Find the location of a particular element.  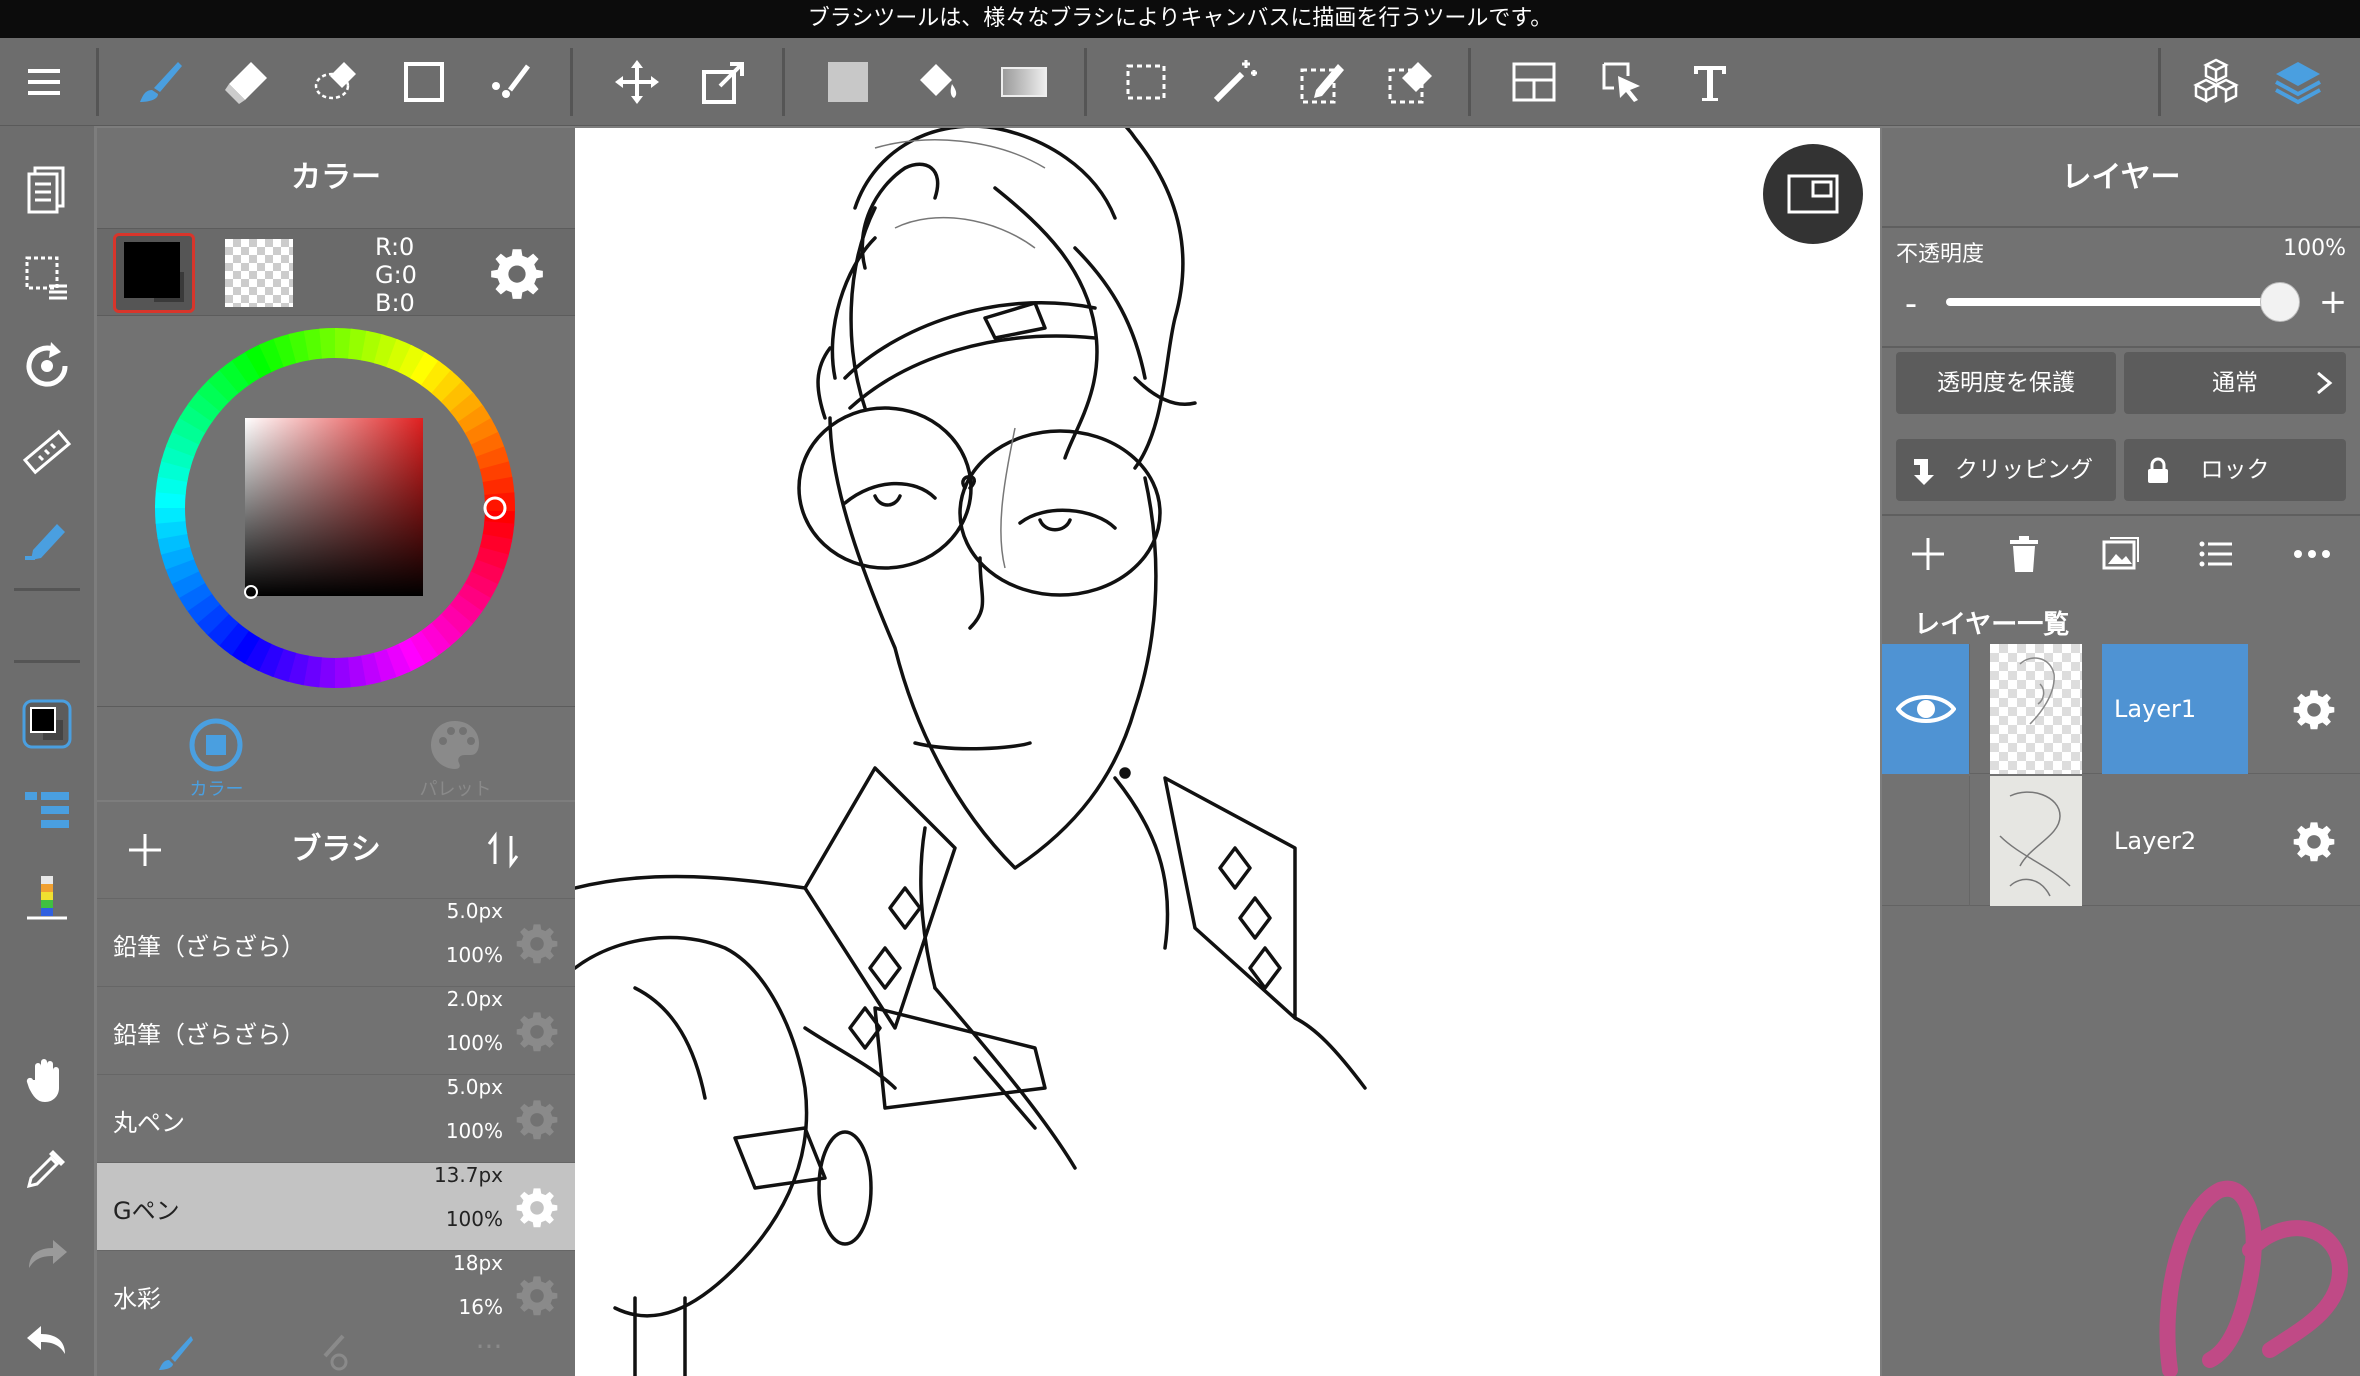

import-image-button is located at coordinates (2120, 554).